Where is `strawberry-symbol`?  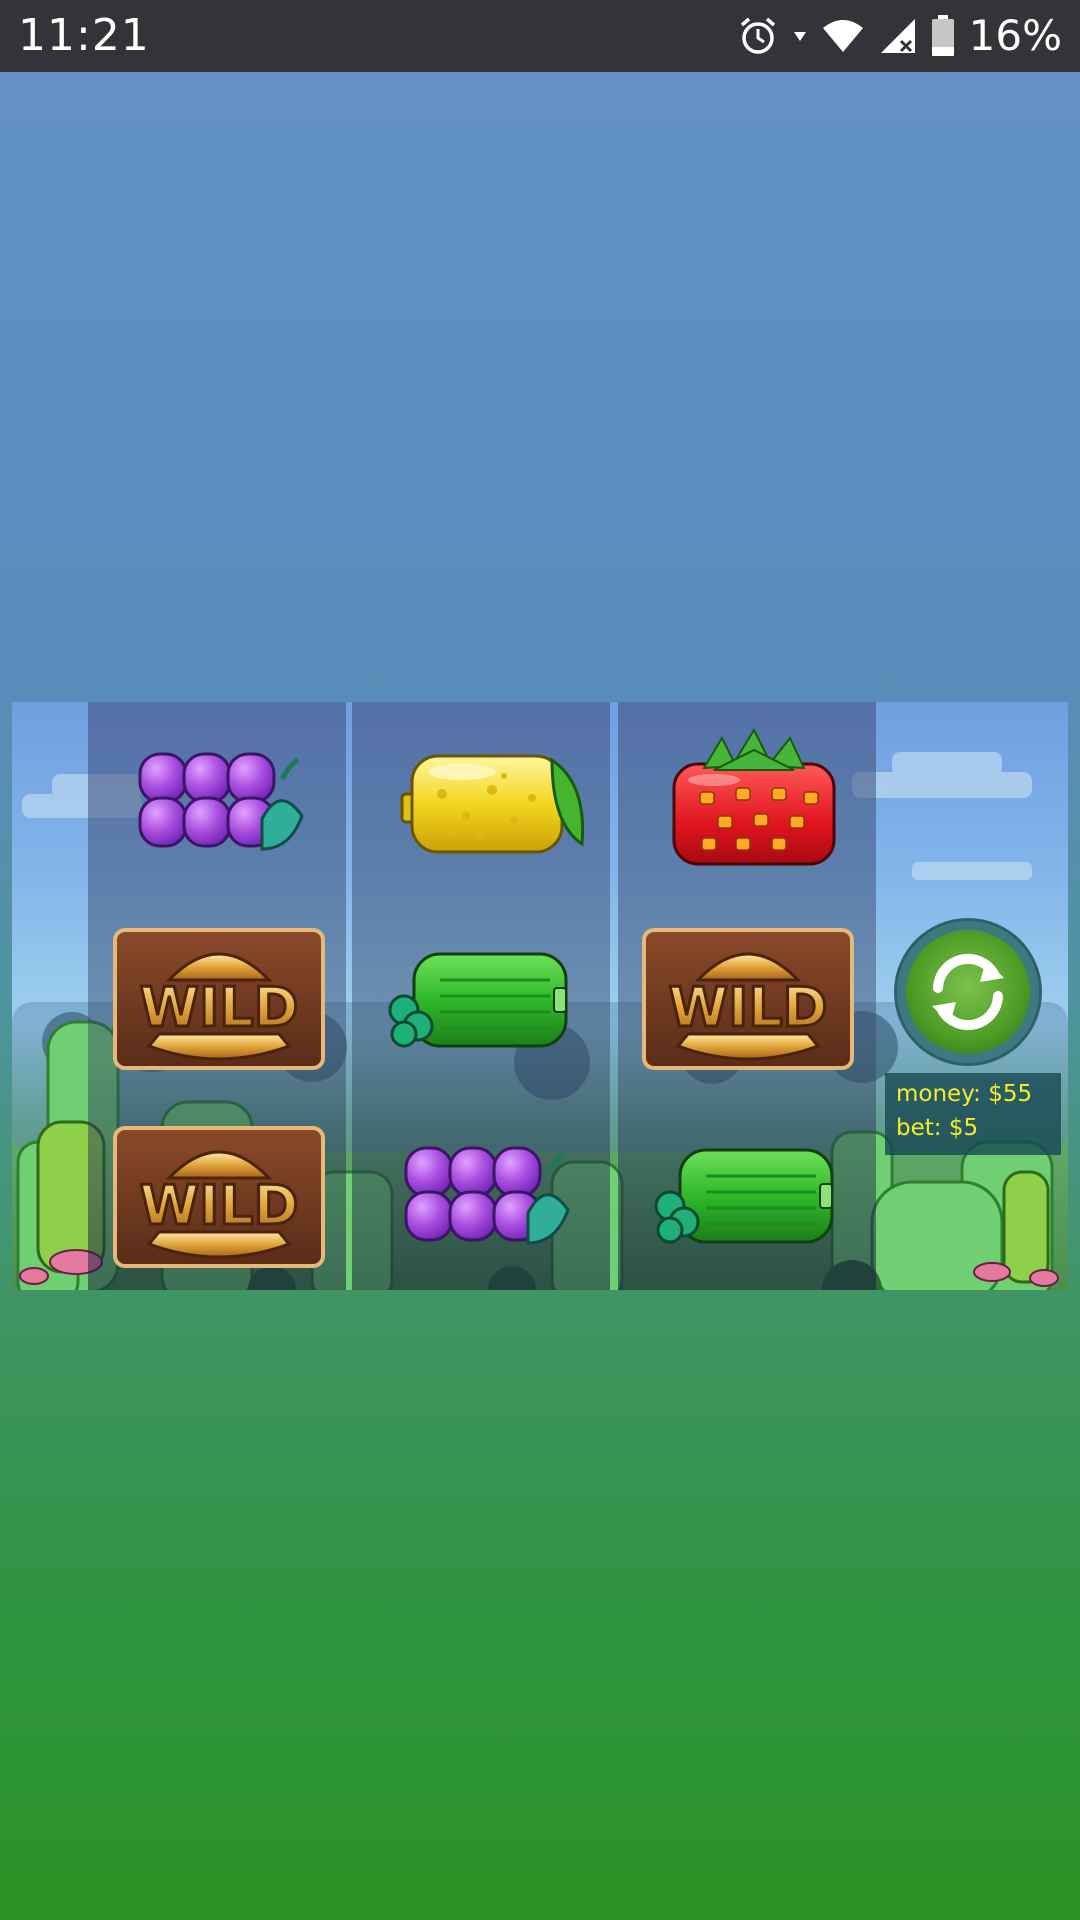 strawberry-symbol is located at coordinates (754, 799).